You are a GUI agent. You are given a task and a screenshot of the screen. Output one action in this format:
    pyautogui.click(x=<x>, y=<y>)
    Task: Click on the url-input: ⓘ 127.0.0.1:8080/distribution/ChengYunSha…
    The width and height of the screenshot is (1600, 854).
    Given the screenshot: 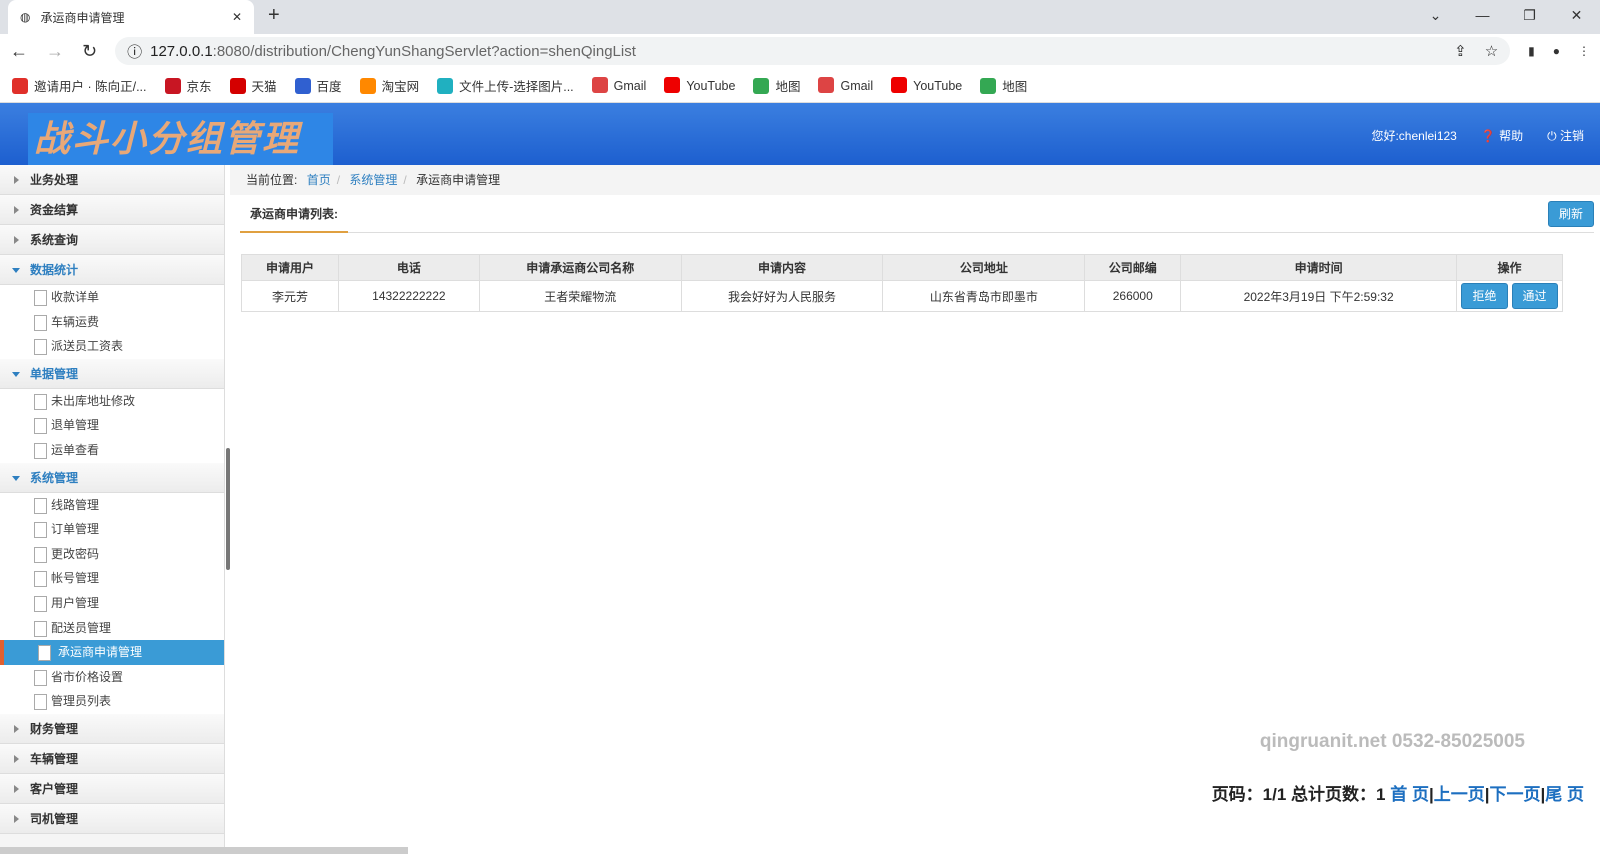 What is the action you would take?
    pyautogui.click(x=813, y=51)
    